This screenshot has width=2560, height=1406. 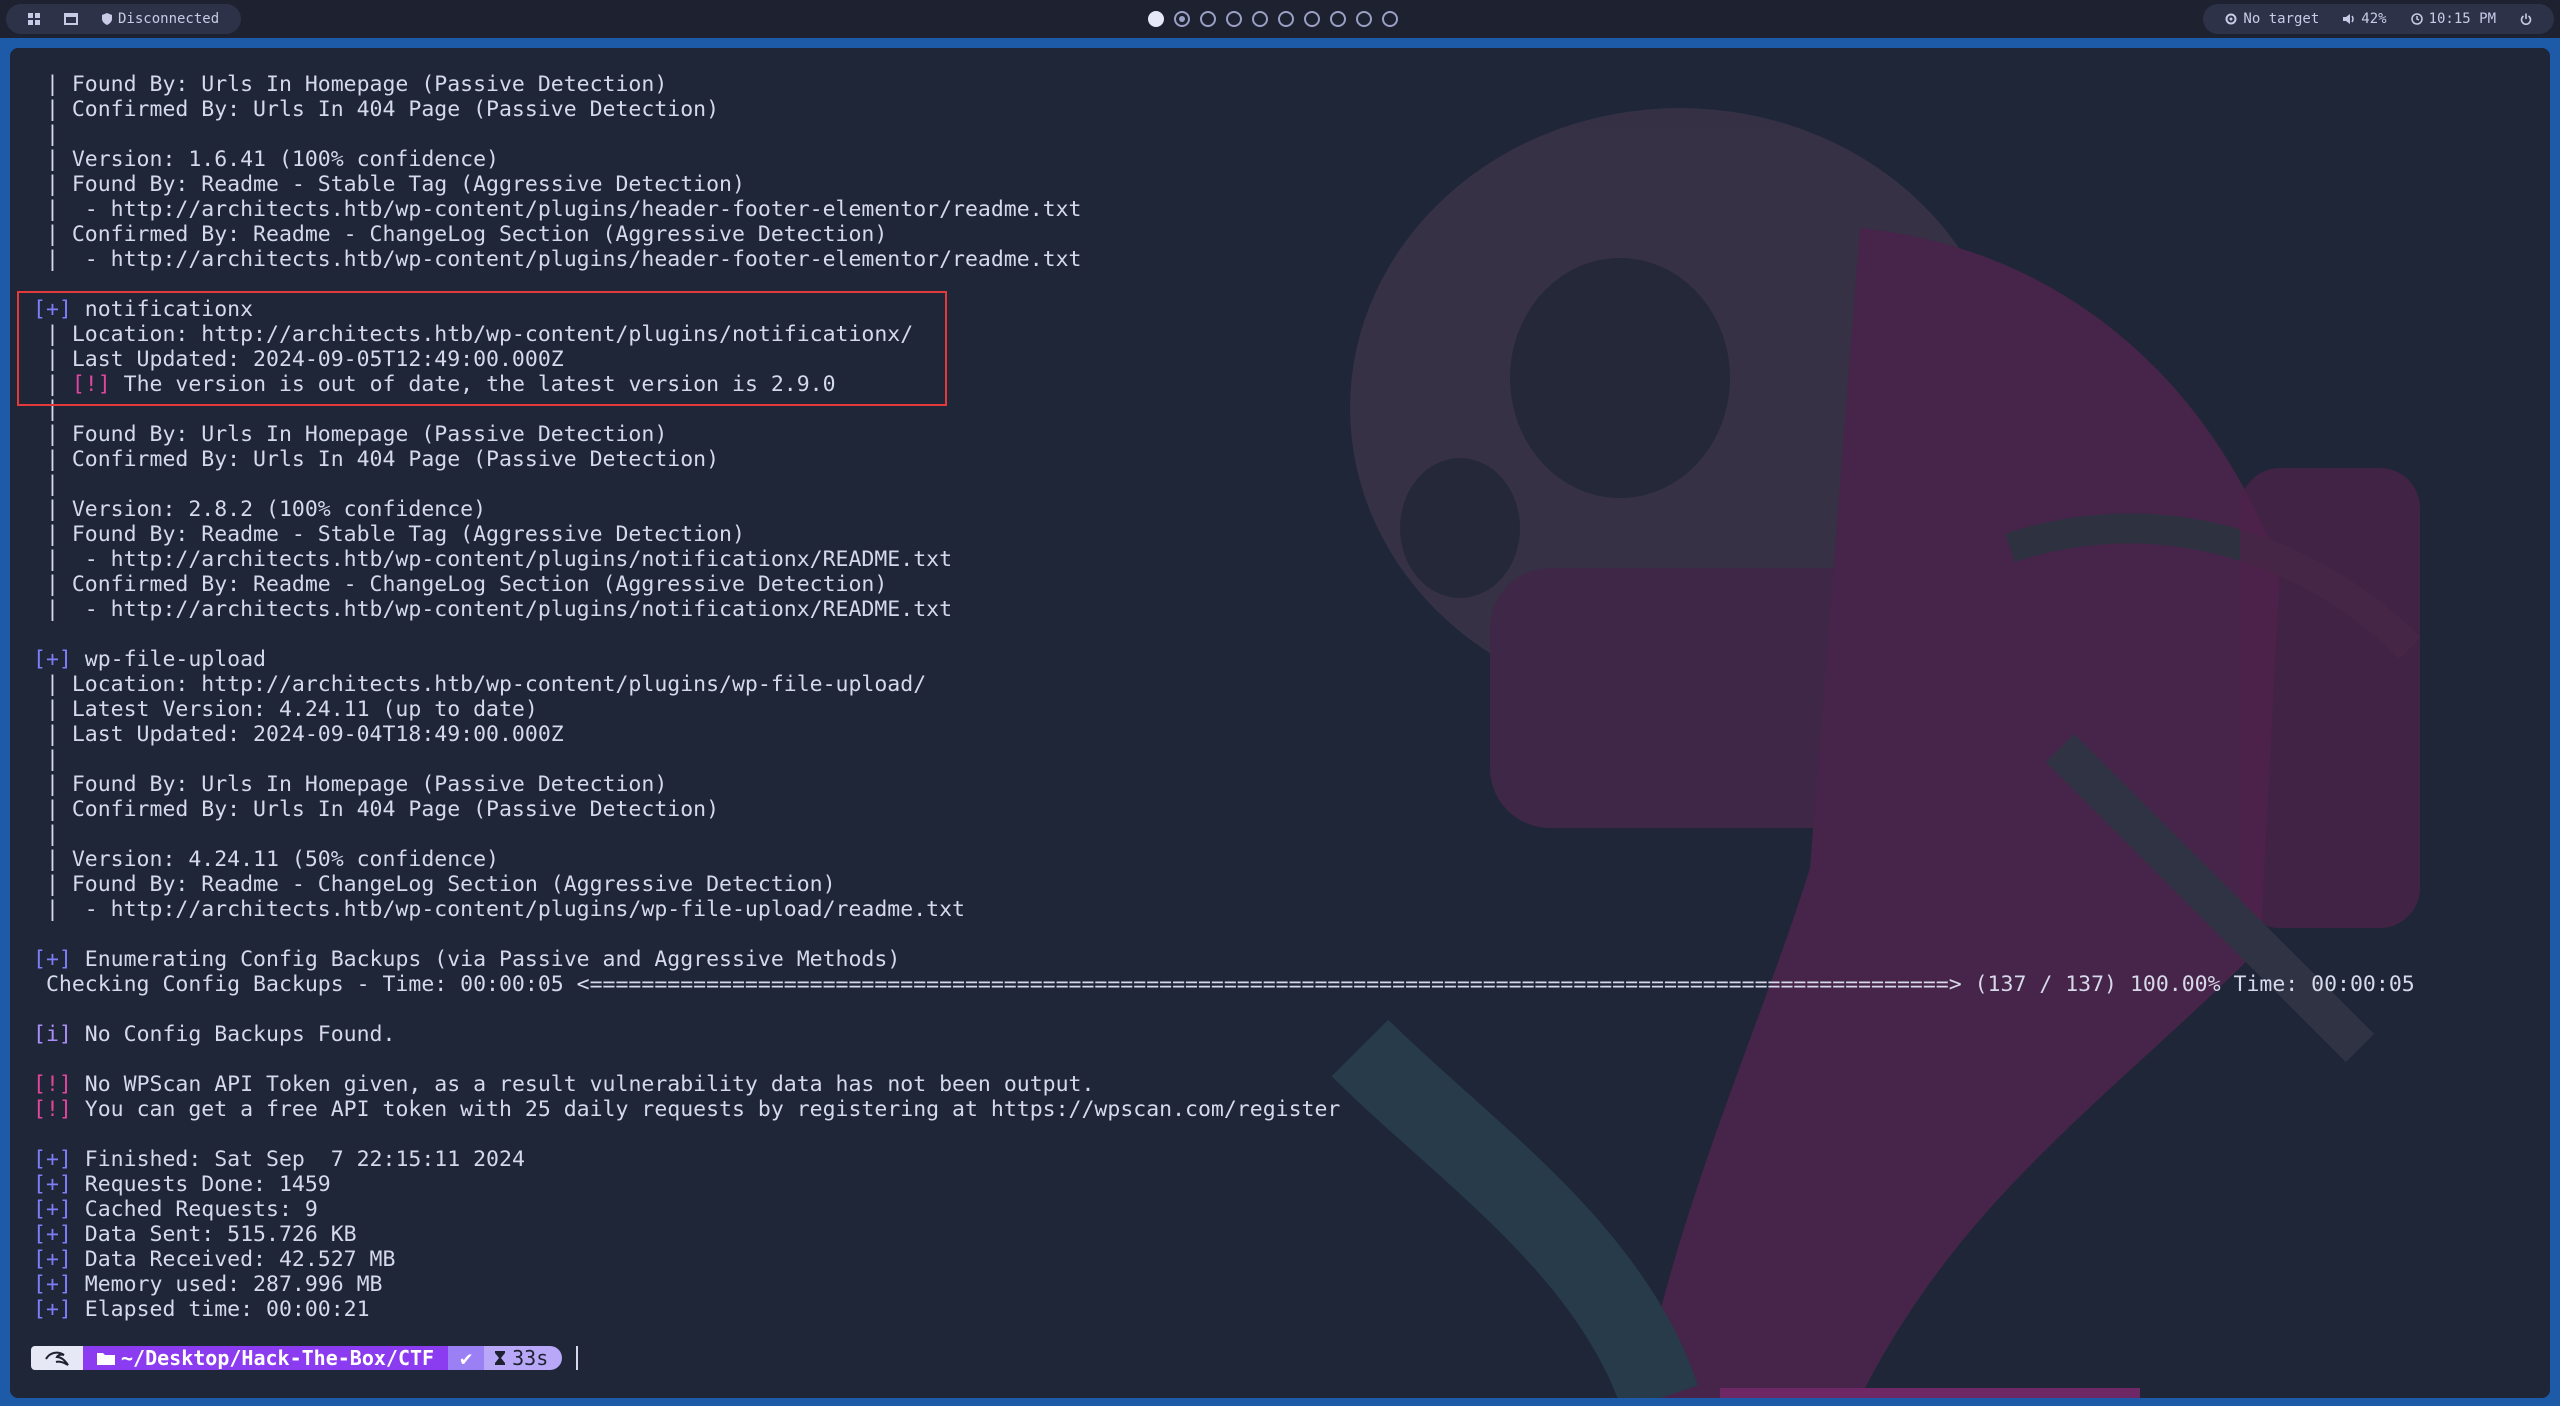 I want to click on line-text: |, so click(x=46, y=834).